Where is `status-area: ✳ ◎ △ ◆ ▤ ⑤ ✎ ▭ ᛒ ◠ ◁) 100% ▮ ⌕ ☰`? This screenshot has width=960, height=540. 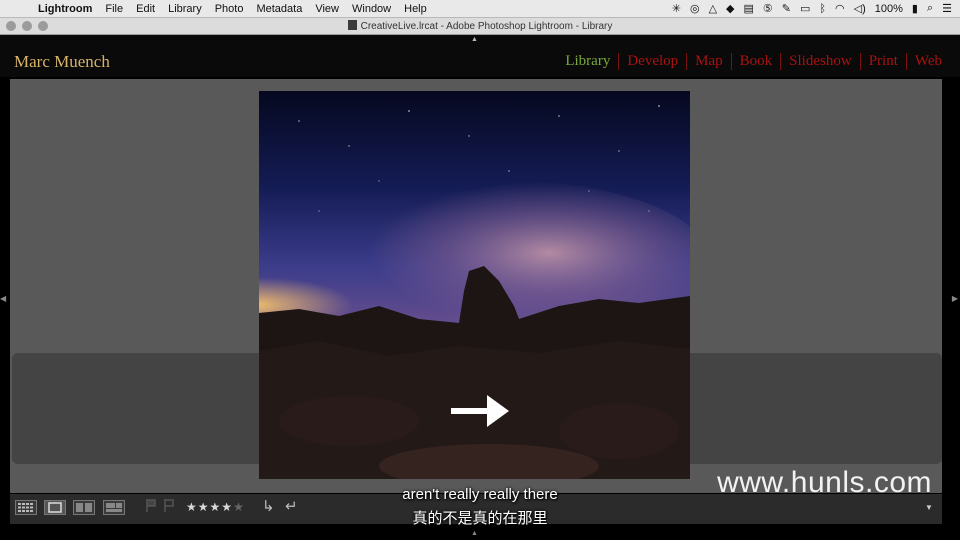
status-area: ✳ ◎ △ ◆ ▤ ⑤ ✎ ▭ ᛒ ◠ ◁) 100% ▮ ⌕ ☰ is located at coordinates (812, 8).